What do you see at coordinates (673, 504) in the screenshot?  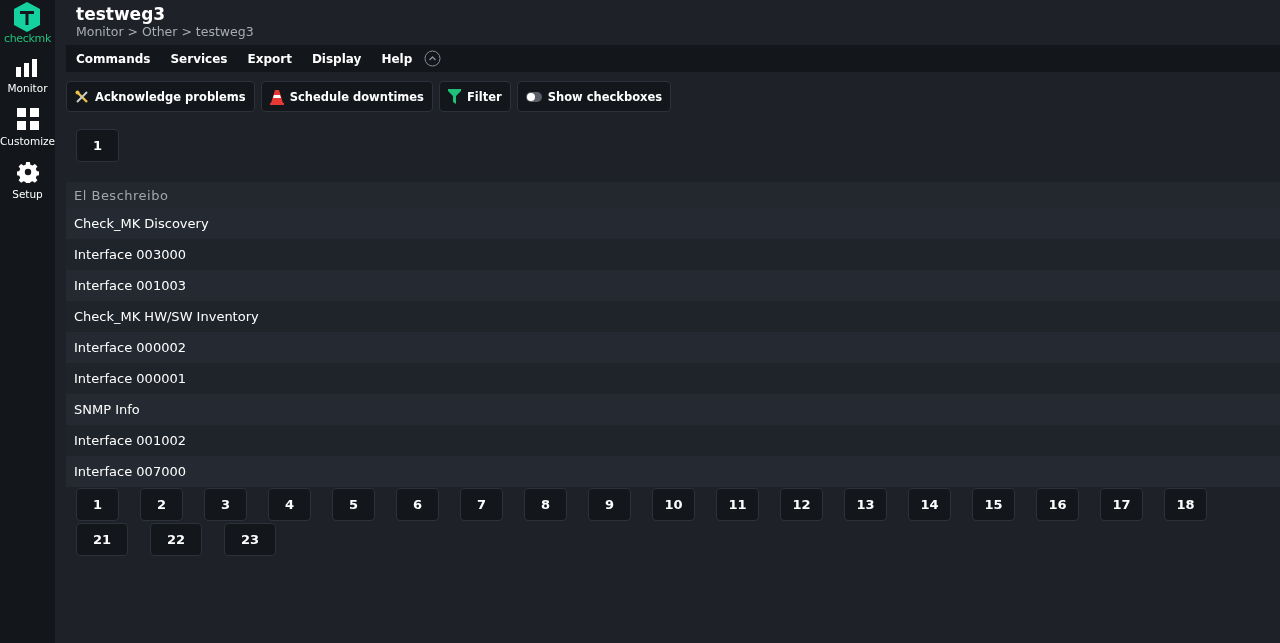 I see `page-button: 10` at bounding box center [673, 504].